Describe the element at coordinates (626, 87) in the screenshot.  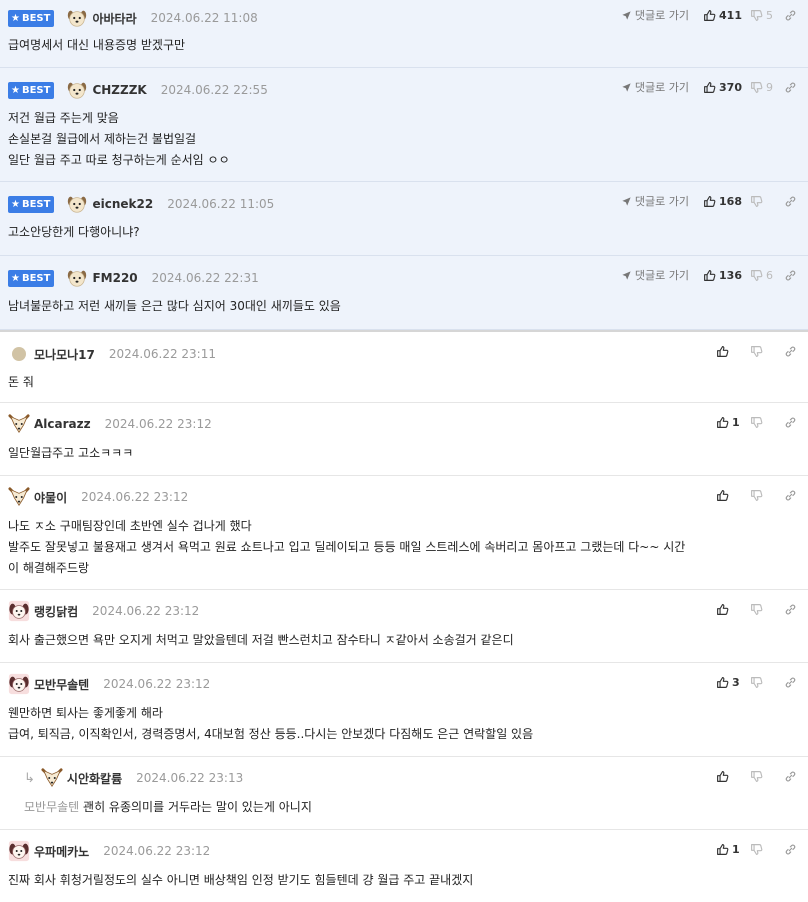
I see `send-icon` at that location.